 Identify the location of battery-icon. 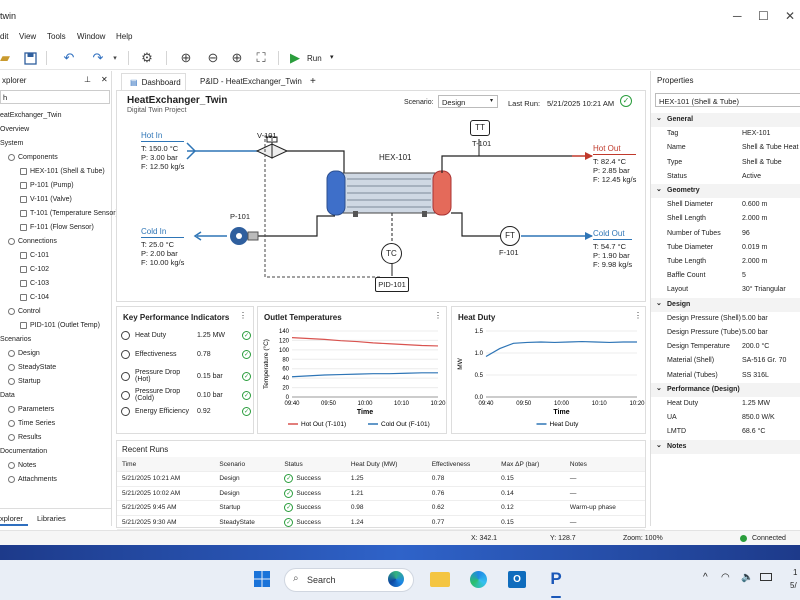
(766, 577).